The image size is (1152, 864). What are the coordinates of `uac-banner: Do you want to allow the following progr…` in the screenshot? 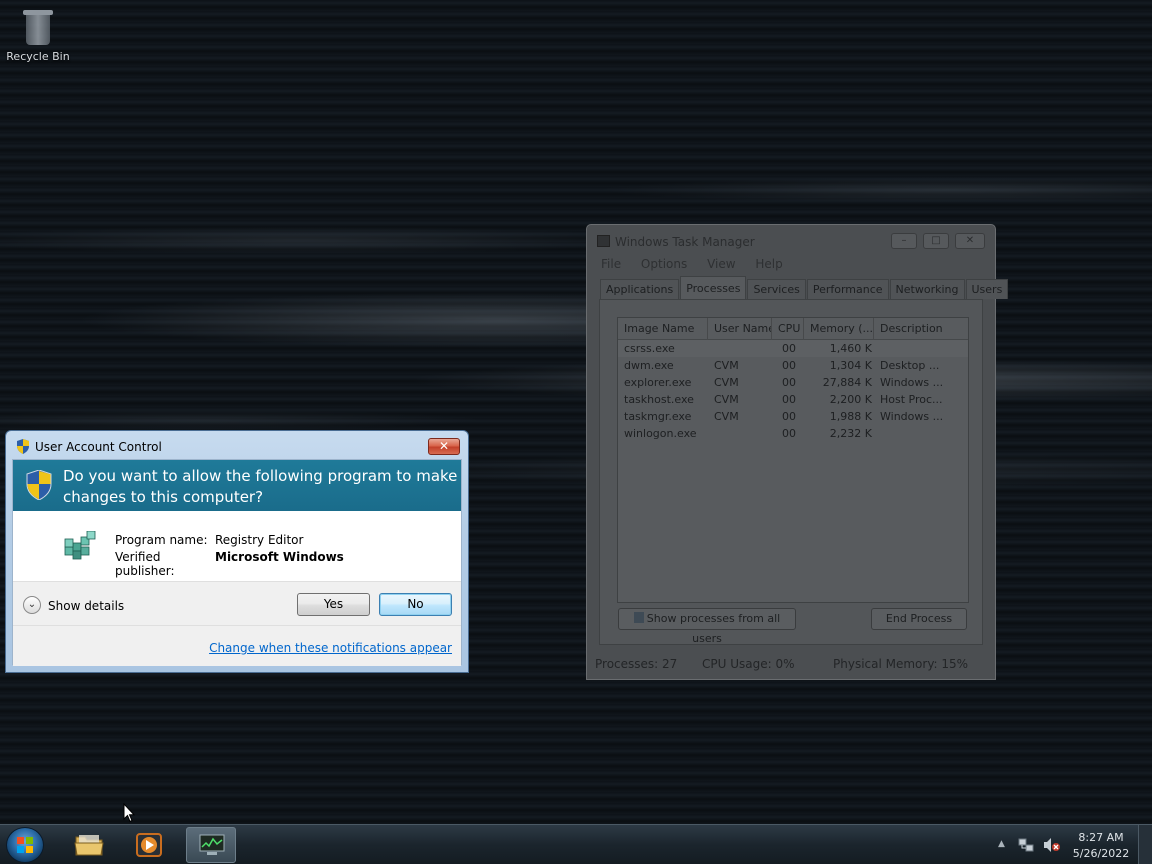 It's located at (237, 485).